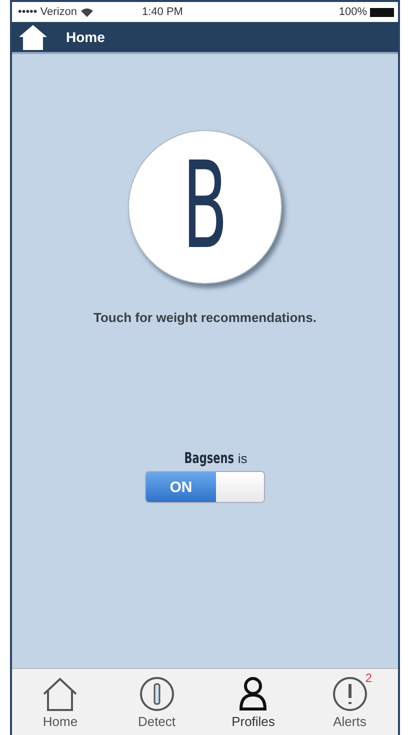  Describe the element at coordinates (162, 12) in the screenshot. I see `clock-time: 1:40 PM` at that location.